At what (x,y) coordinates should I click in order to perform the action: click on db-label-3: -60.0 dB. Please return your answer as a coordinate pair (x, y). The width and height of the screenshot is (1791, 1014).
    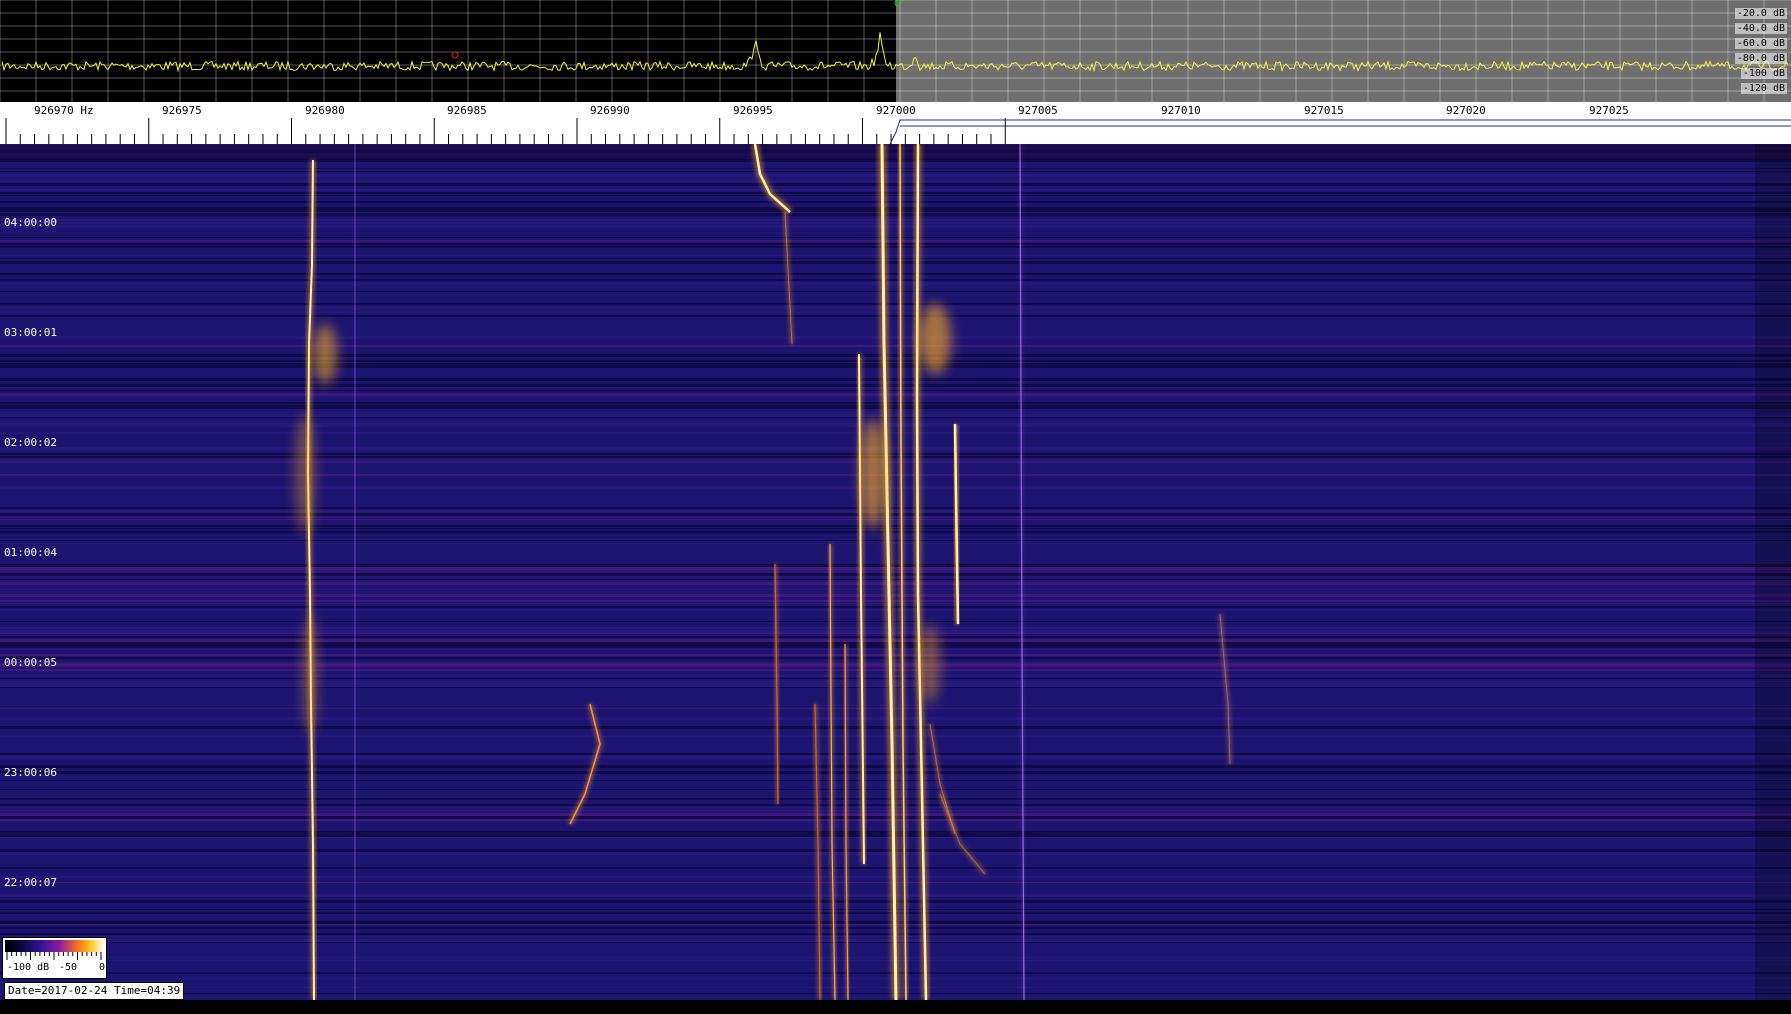
    Looking at the image, I should click on (1760, 43).